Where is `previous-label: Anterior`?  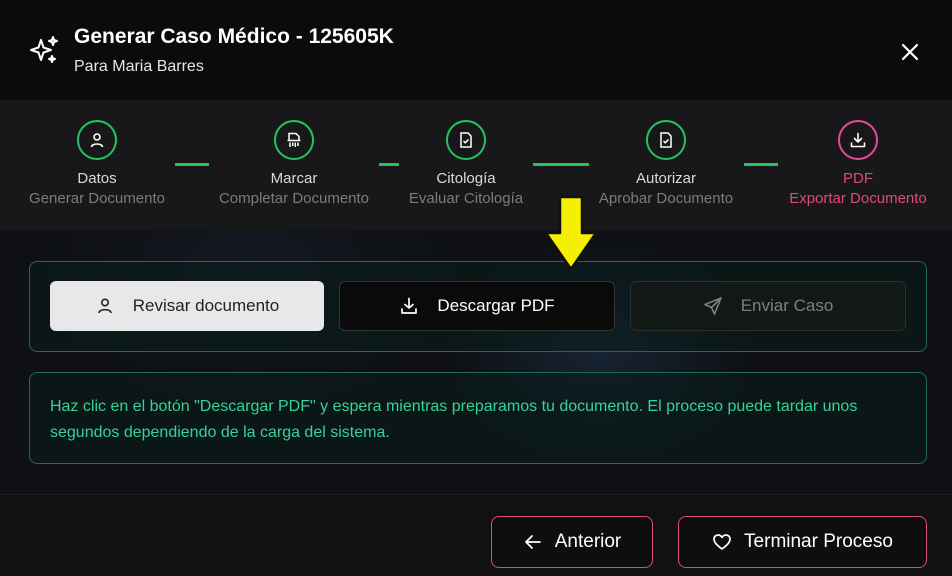
previous-label: Anterior is located at coordinates (588, 541).